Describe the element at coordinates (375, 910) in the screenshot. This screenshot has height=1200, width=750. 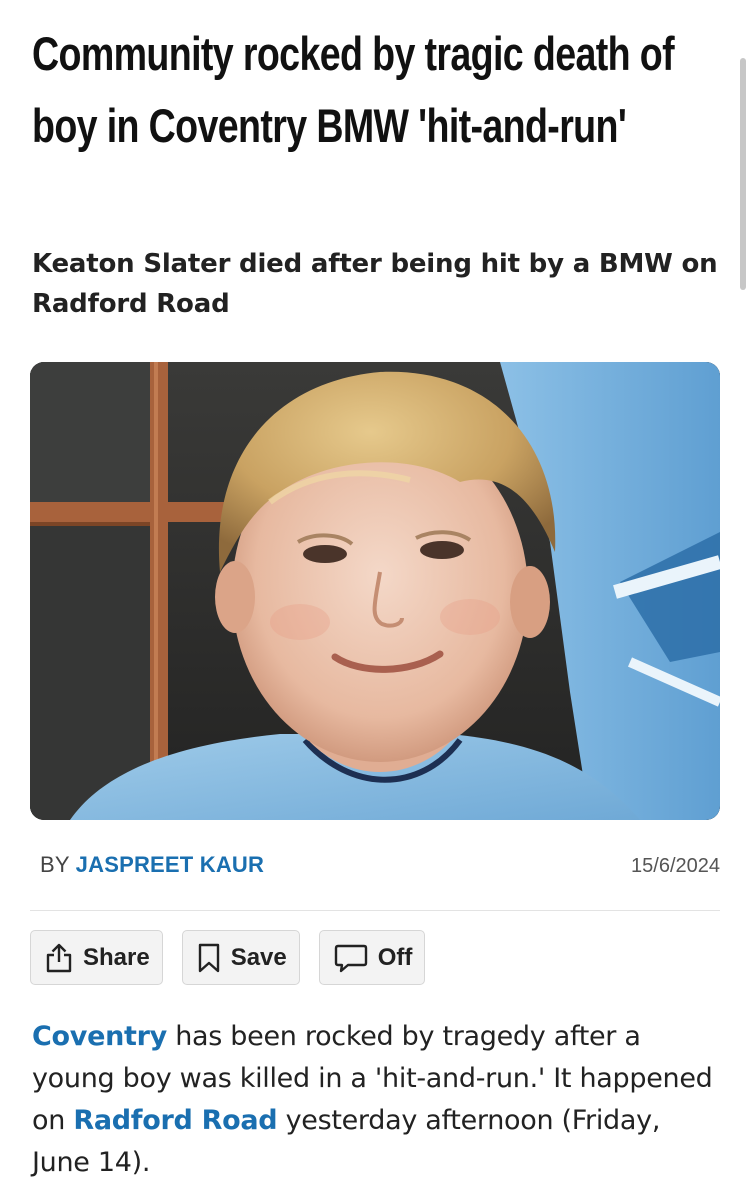
I see `divider` at that location.